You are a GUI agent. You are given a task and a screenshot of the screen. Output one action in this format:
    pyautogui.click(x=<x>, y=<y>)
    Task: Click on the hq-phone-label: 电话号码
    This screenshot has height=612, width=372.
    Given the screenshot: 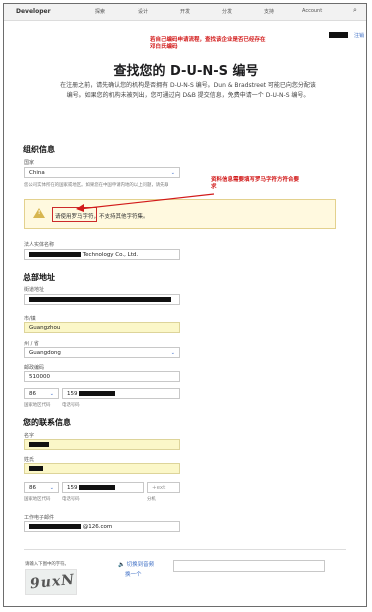 What is the action you would take?
    pyautogui.click(x=71, y=405)
    